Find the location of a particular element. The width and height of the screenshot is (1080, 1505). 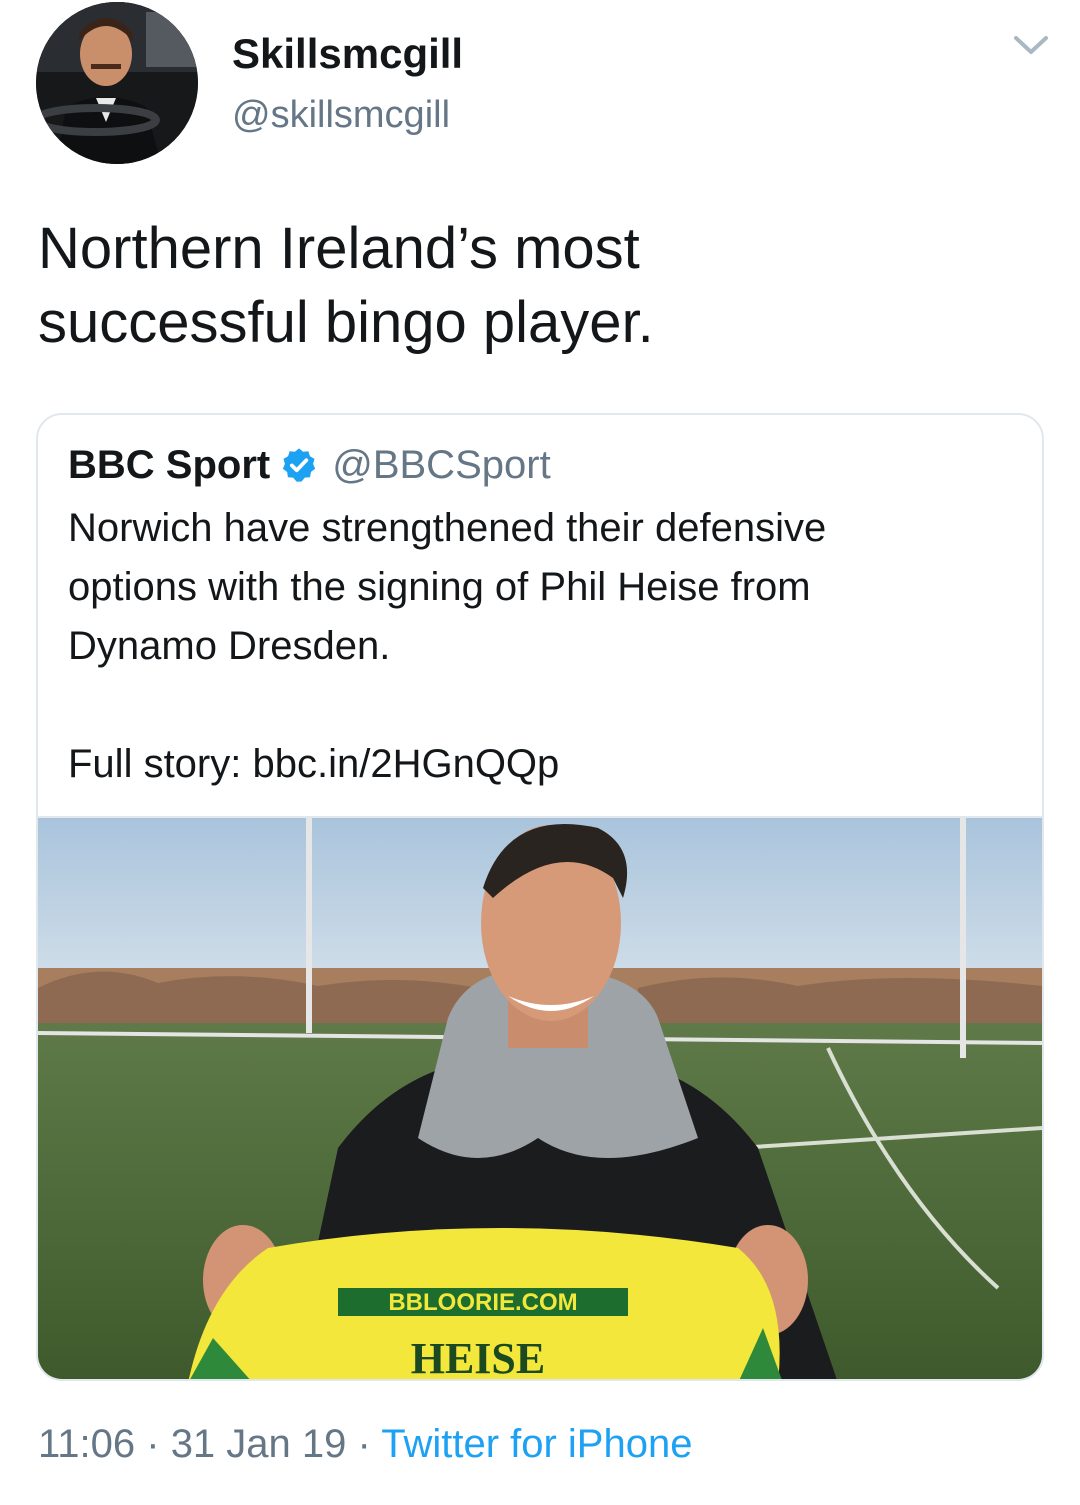

tweet-source-link: Twitter for iPhone is located at coordinates (536, 1444).